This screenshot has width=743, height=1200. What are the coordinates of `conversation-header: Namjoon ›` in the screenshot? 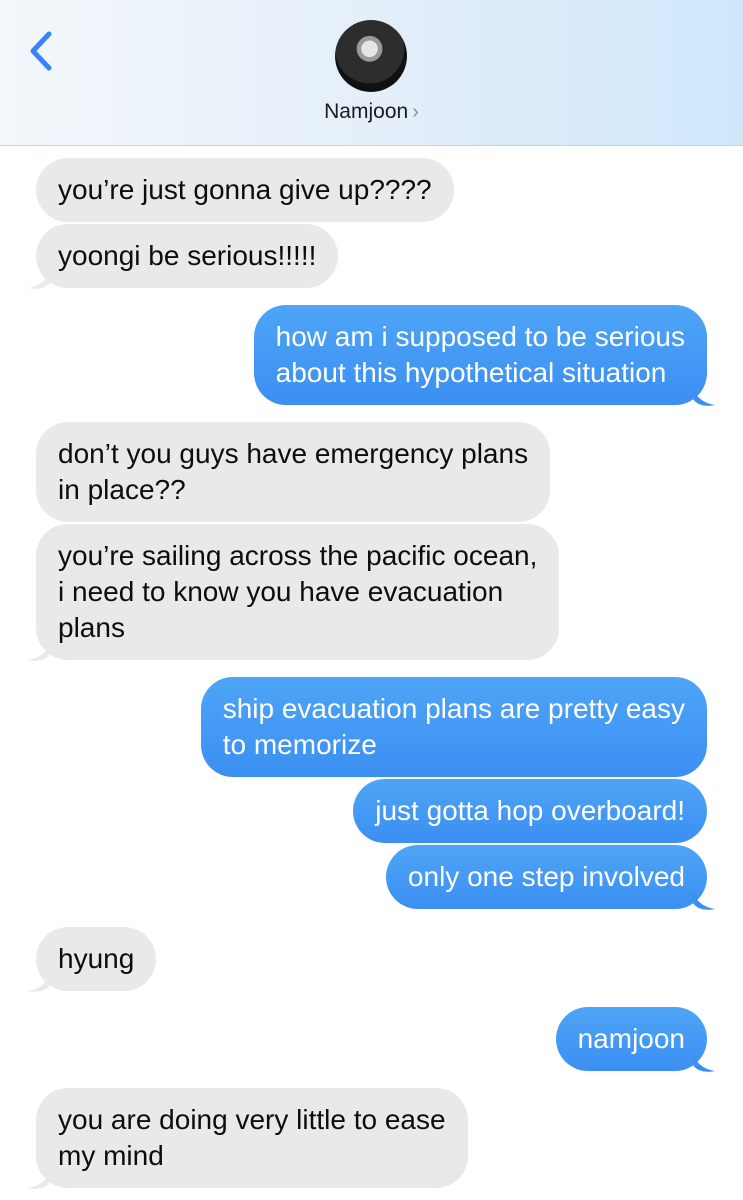 It's located at (371, 73).